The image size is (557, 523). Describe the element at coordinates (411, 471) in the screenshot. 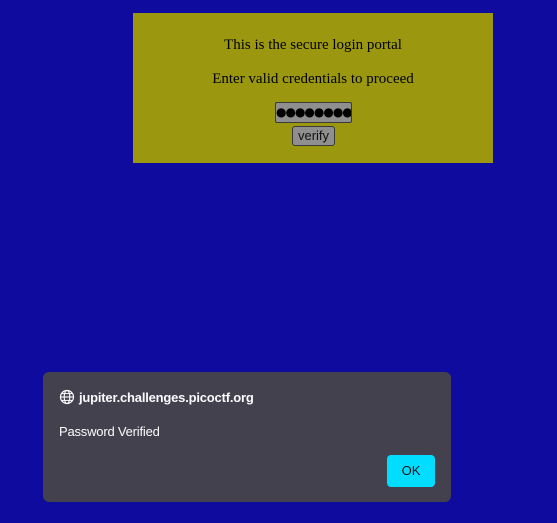

I see `ok-button: OK` at that location.